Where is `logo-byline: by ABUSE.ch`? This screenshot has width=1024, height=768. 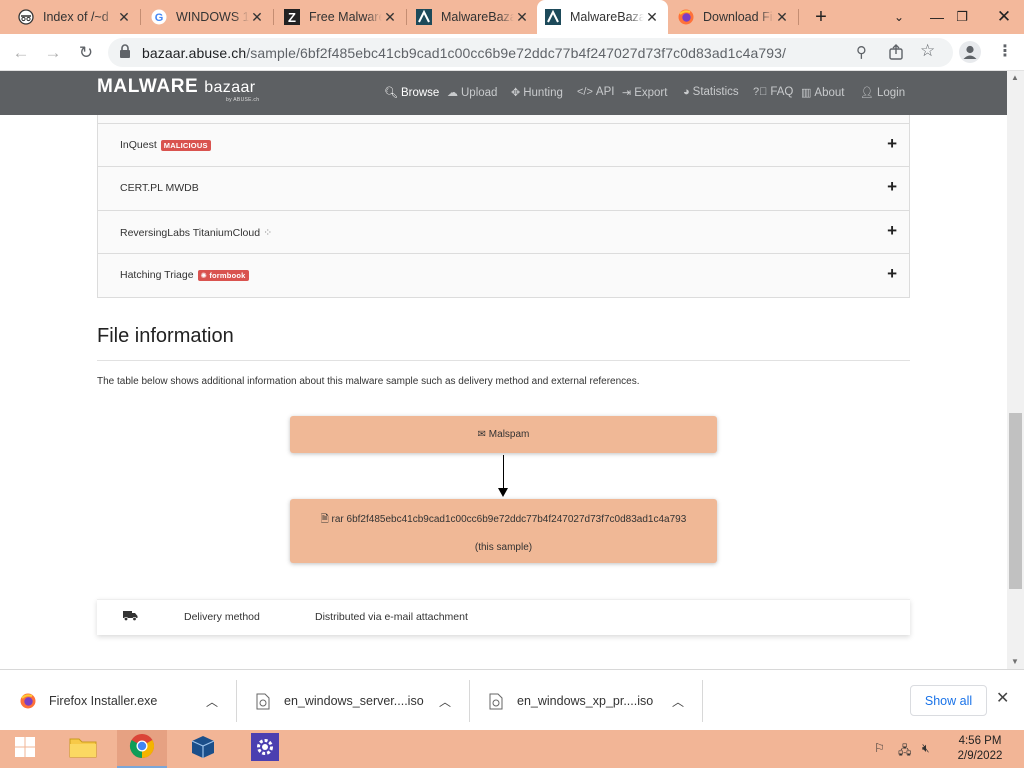 logo-byline: by ABUSE.ch is located at coordinates (243, 100).